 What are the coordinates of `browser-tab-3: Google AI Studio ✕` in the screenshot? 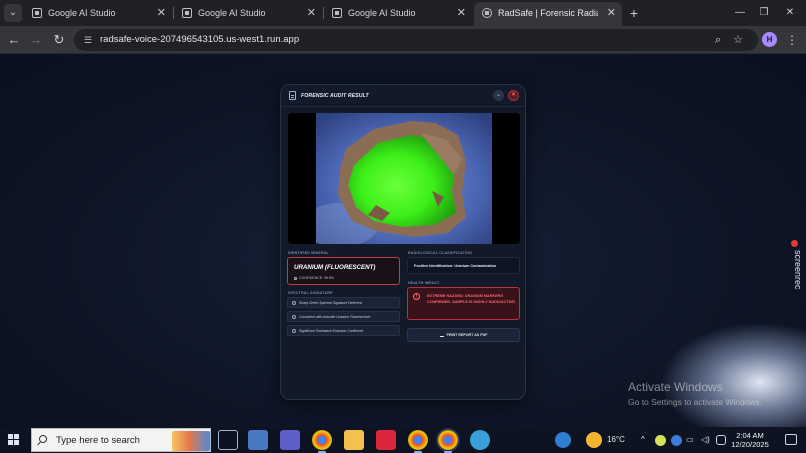 It's located at (398, 14).